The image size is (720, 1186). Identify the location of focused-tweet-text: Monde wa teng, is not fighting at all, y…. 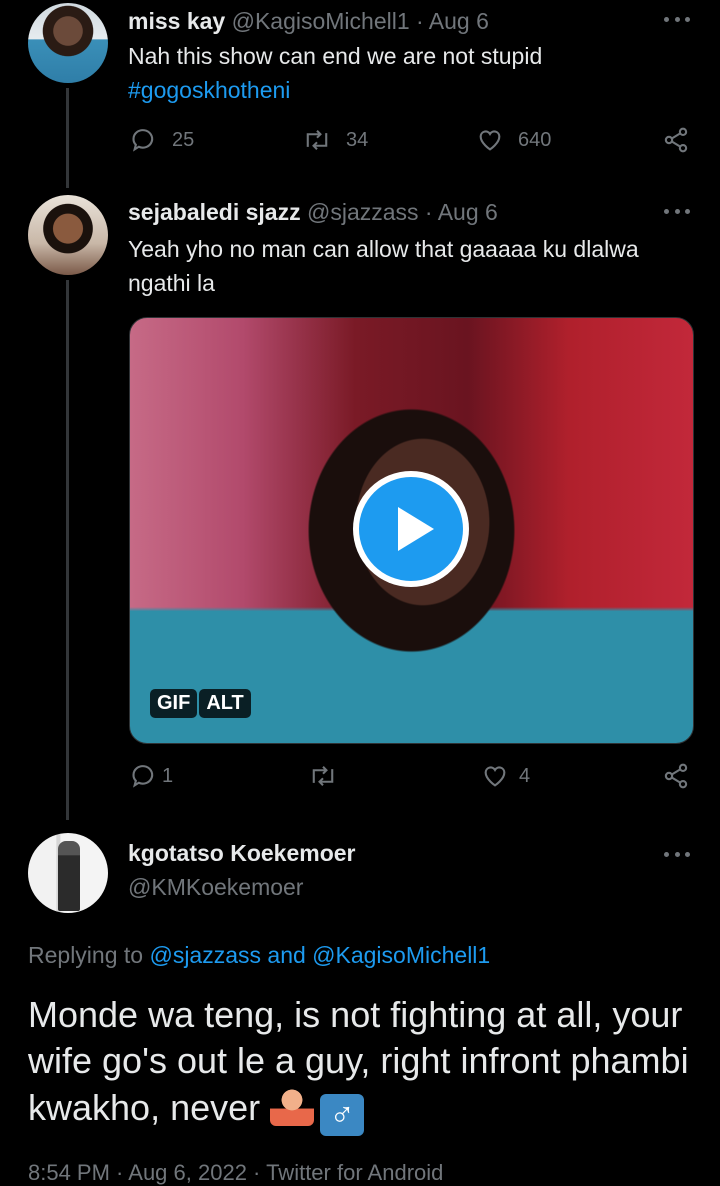
(363, 1064).